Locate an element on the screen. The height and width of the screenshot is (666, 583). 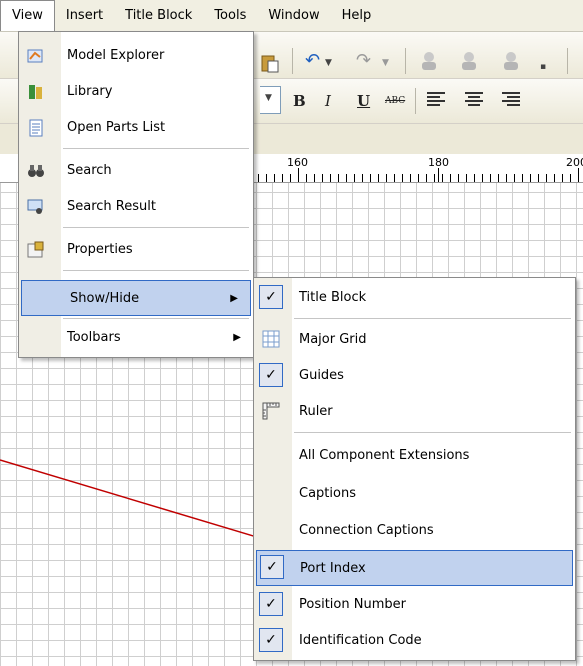
paste-icon is located at coordinates (270, 63).